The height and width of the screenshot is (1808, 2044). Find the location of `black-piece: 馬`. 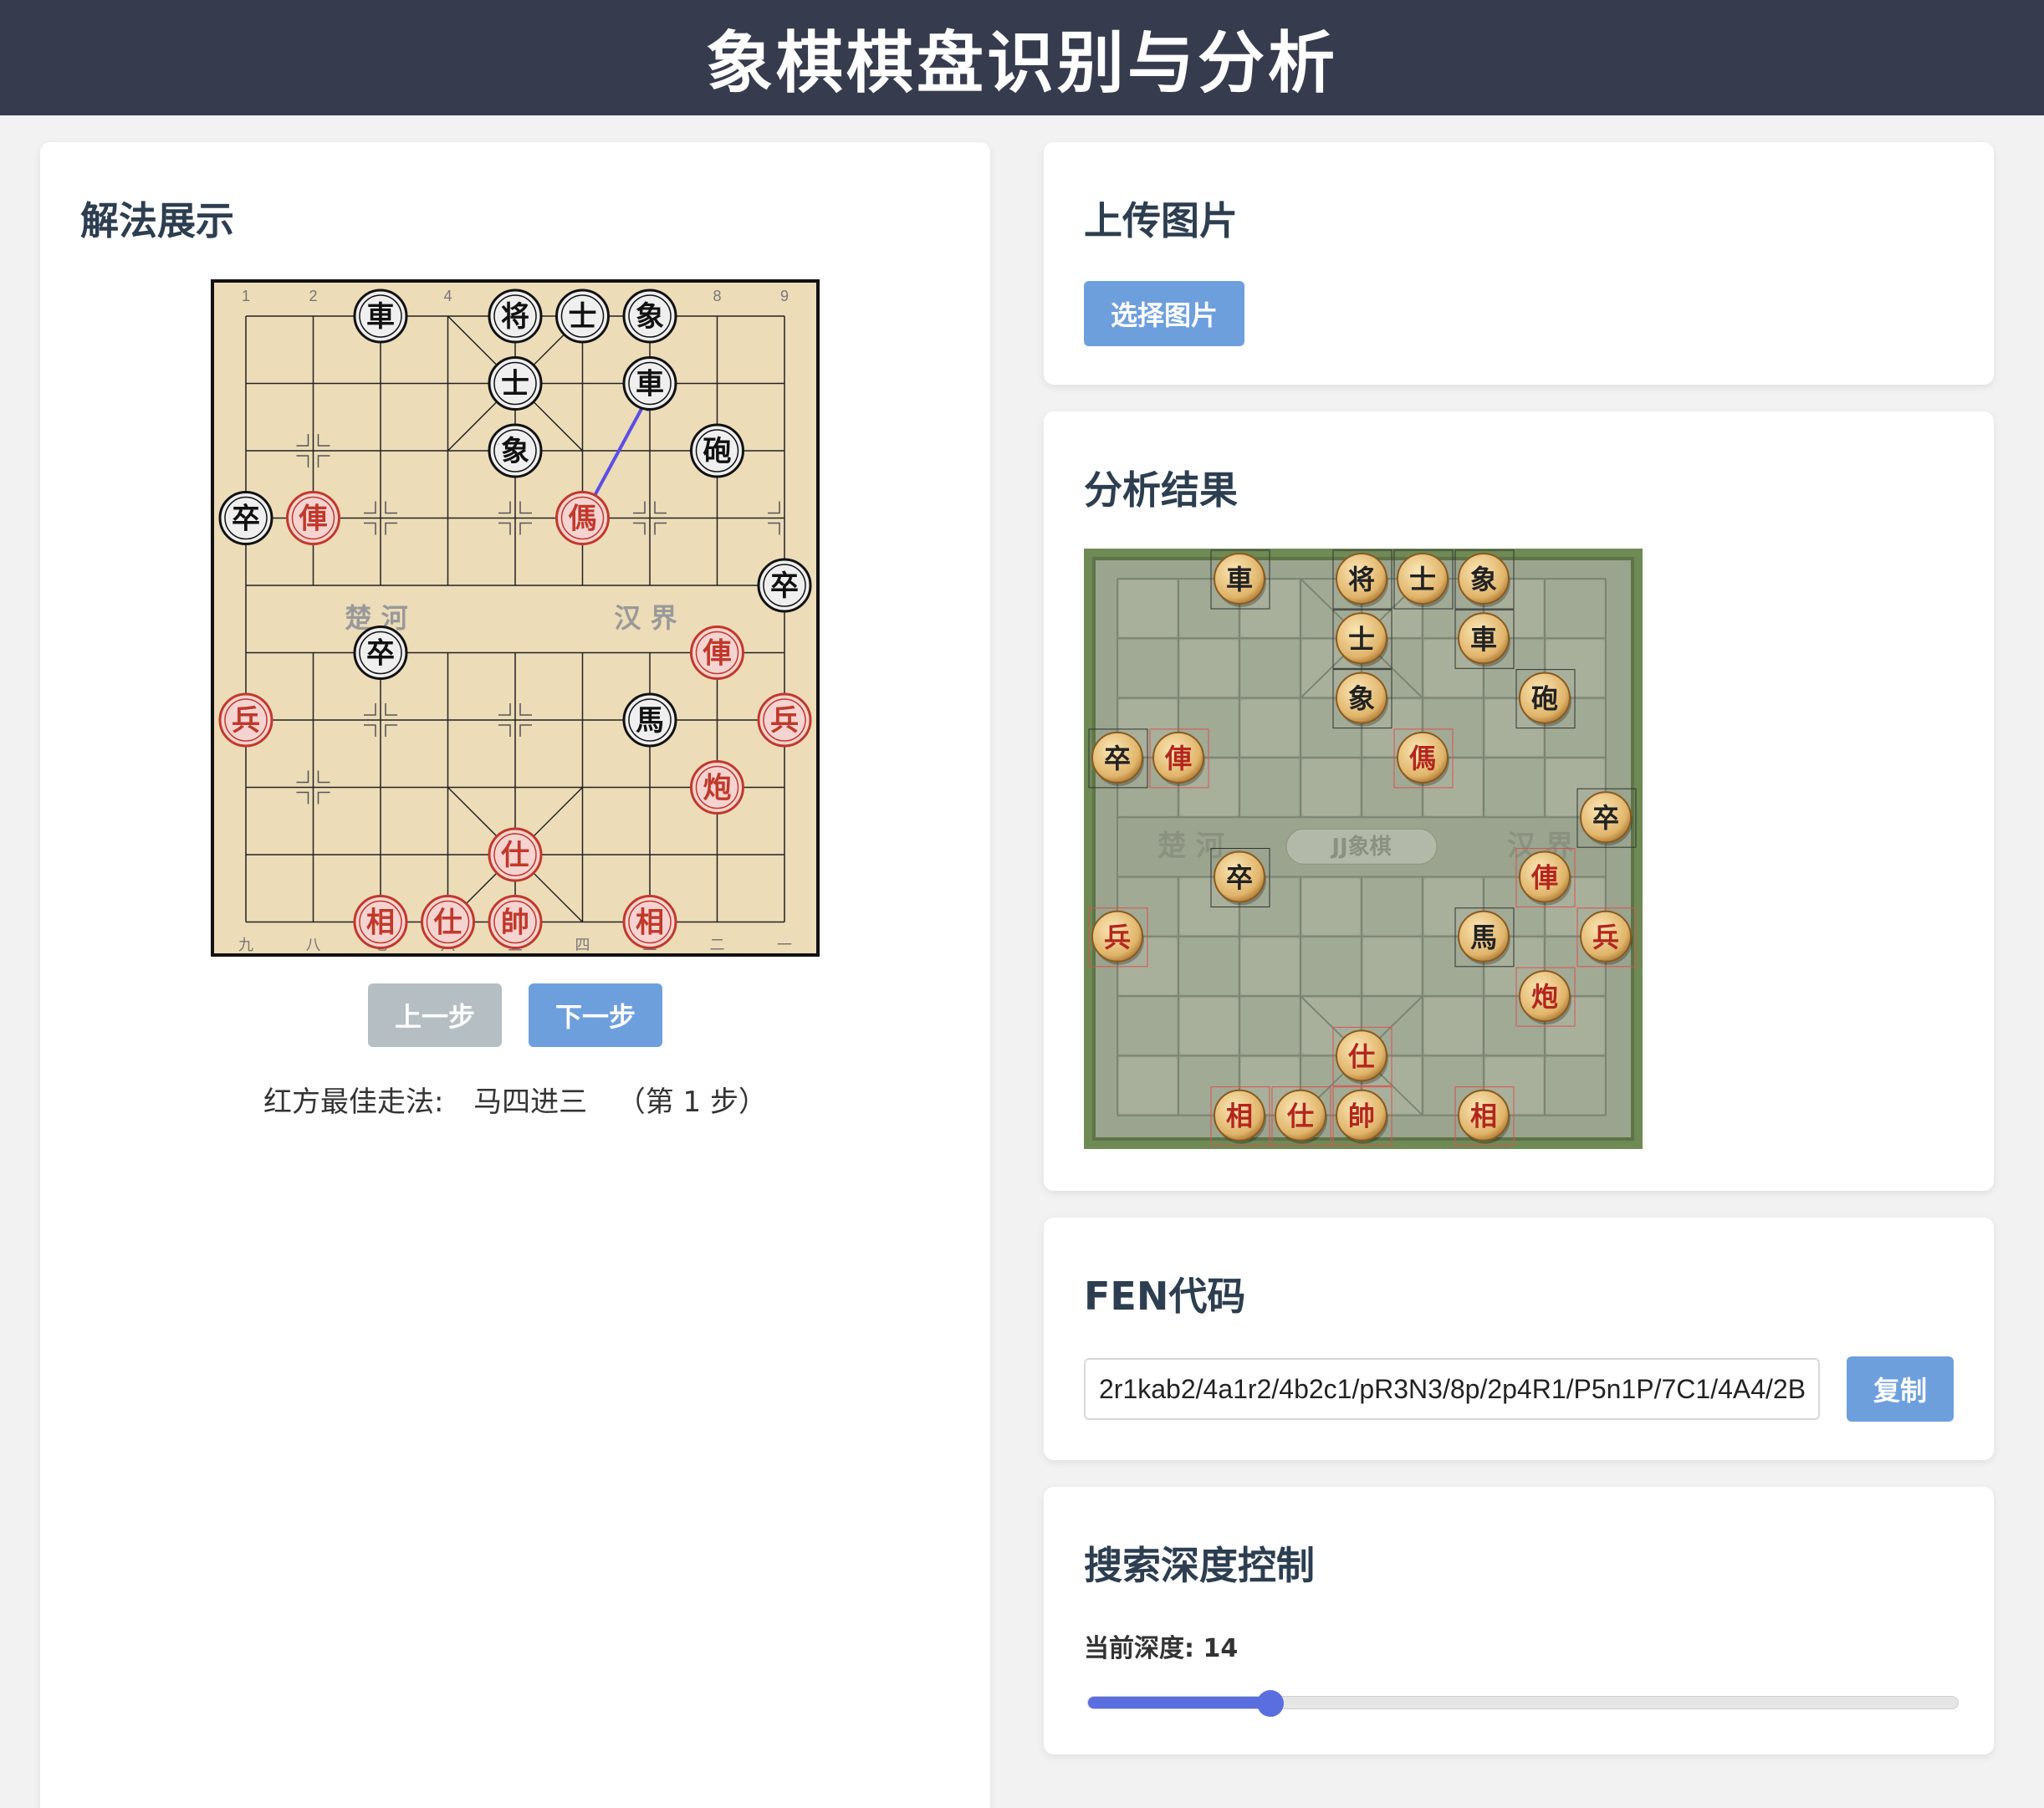

black-piece: 馬 is located at coordinates (649, 720).